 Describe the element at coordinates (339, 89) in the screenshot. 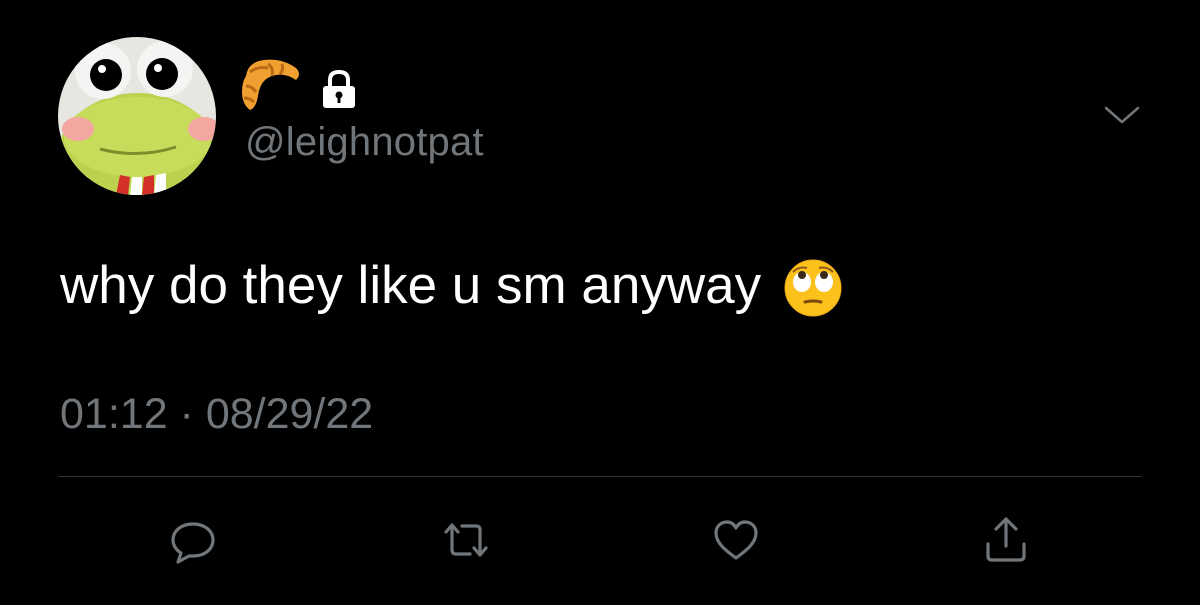

I see `lock-icon` at that location.